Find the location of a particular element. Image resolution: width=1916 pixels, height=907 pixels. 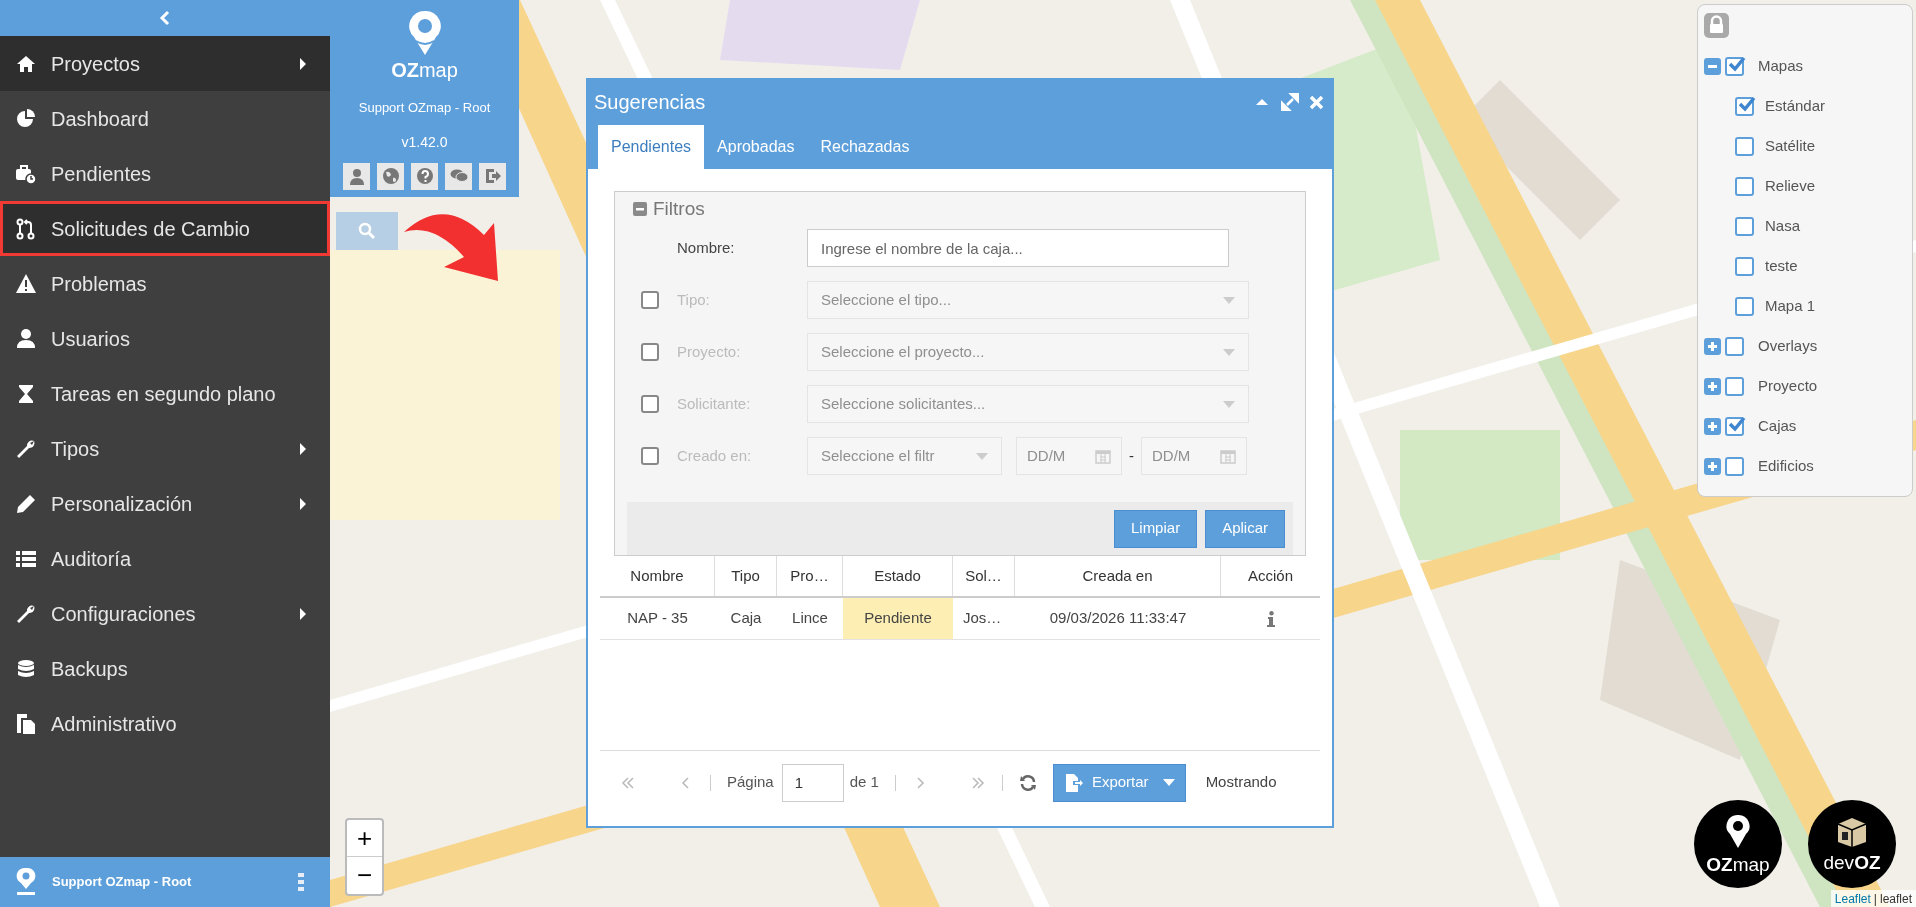

table-cell: Pendiente is located at coordinates (898, 618).